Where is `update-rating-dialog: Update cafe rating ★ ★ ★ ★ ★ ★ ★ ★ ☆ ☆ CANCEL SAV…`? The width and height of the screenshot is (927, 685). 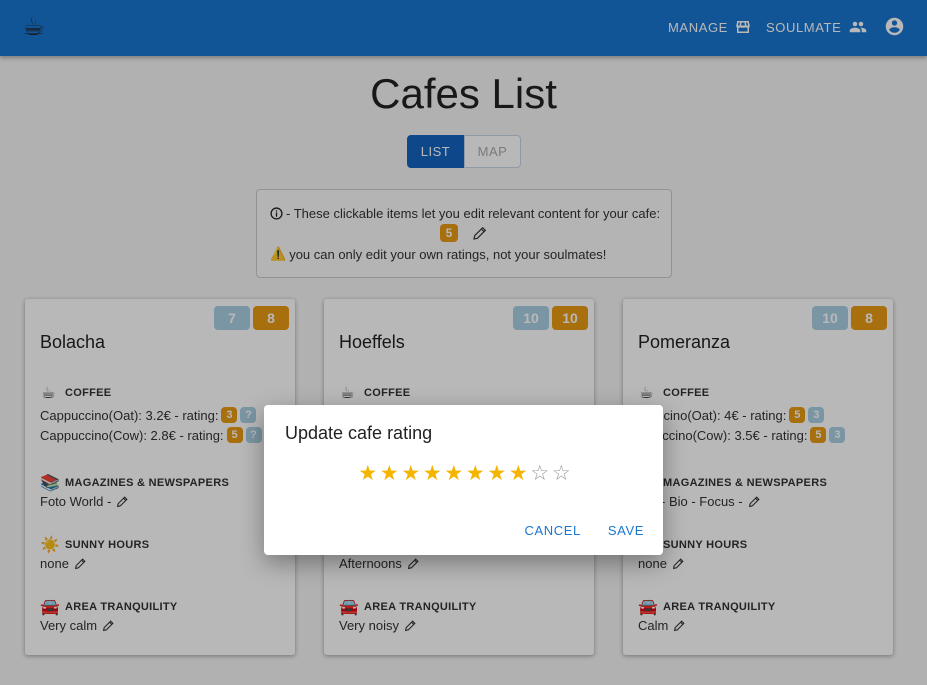
update-rating-dialog: Update cafe rating ★ ★ ★ ★ ★ ★ ★ ★ ☆ ☆ CANCEL SAV… is located at coordinates (463, 480).